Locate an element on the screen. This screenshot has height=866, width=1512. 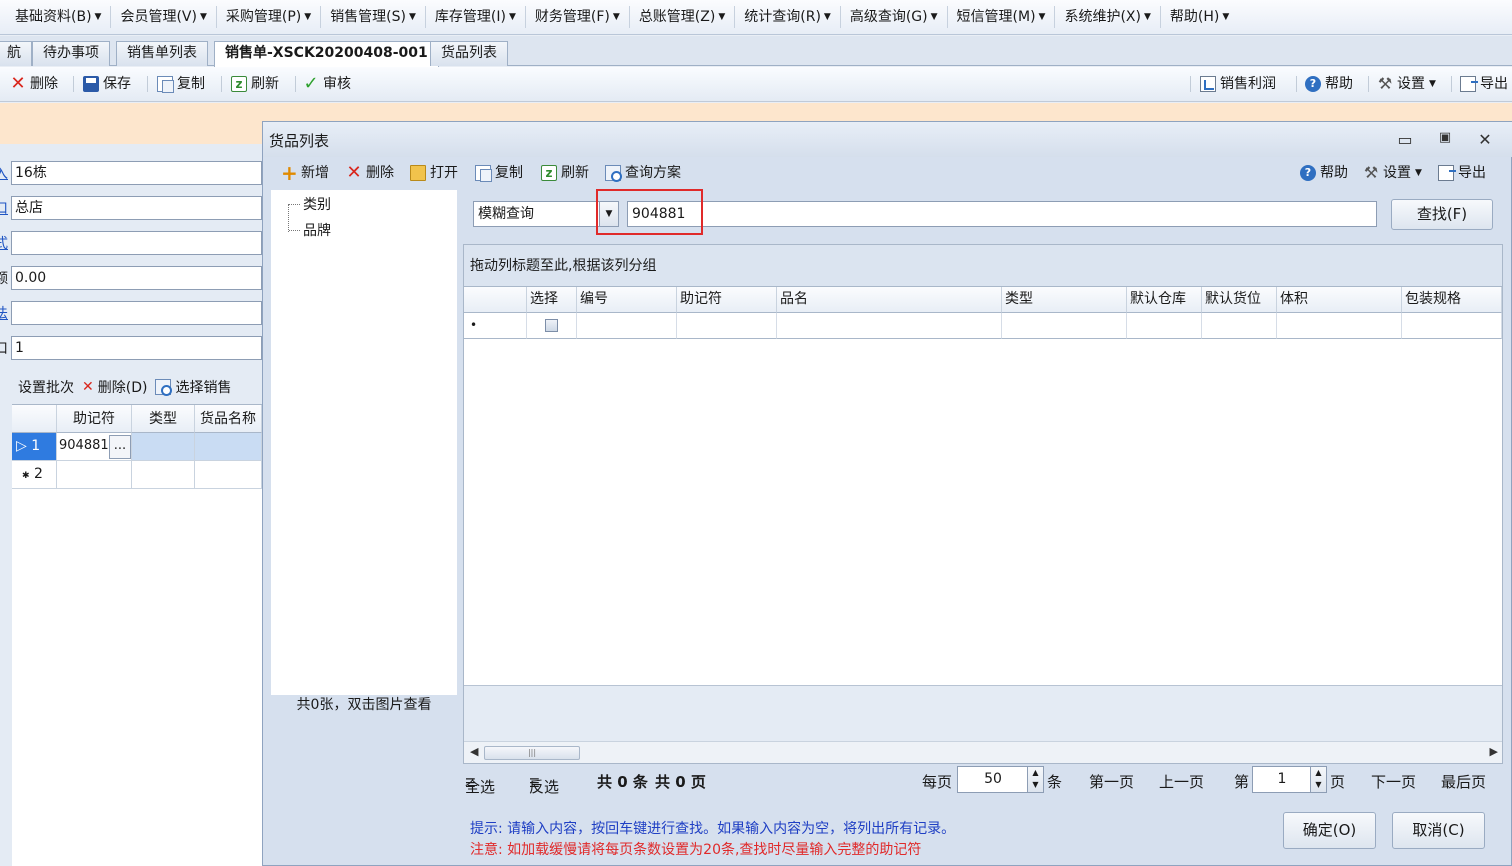
column-header-volume: 体积 is located at coordinates (1339, 300).